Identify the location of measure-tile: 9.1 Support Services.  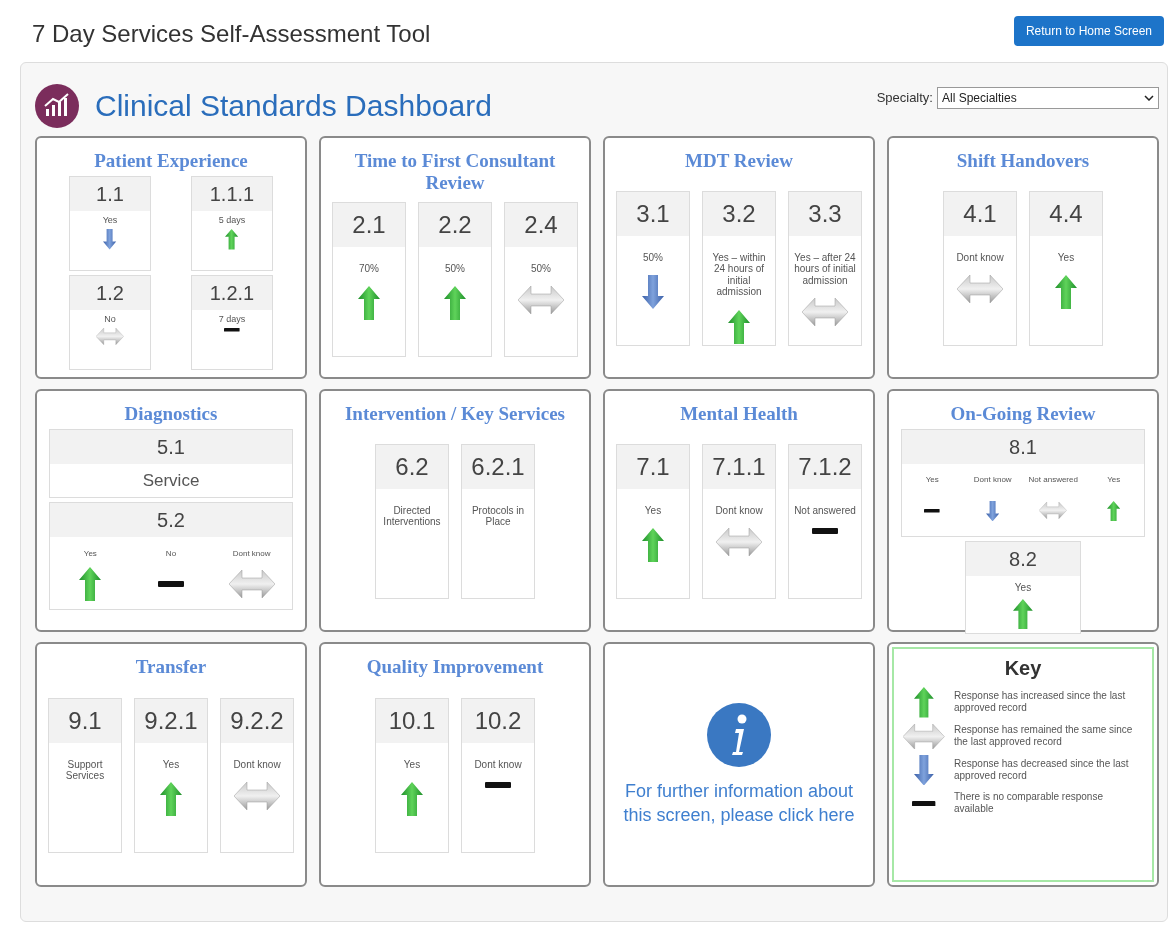
(85, 775).